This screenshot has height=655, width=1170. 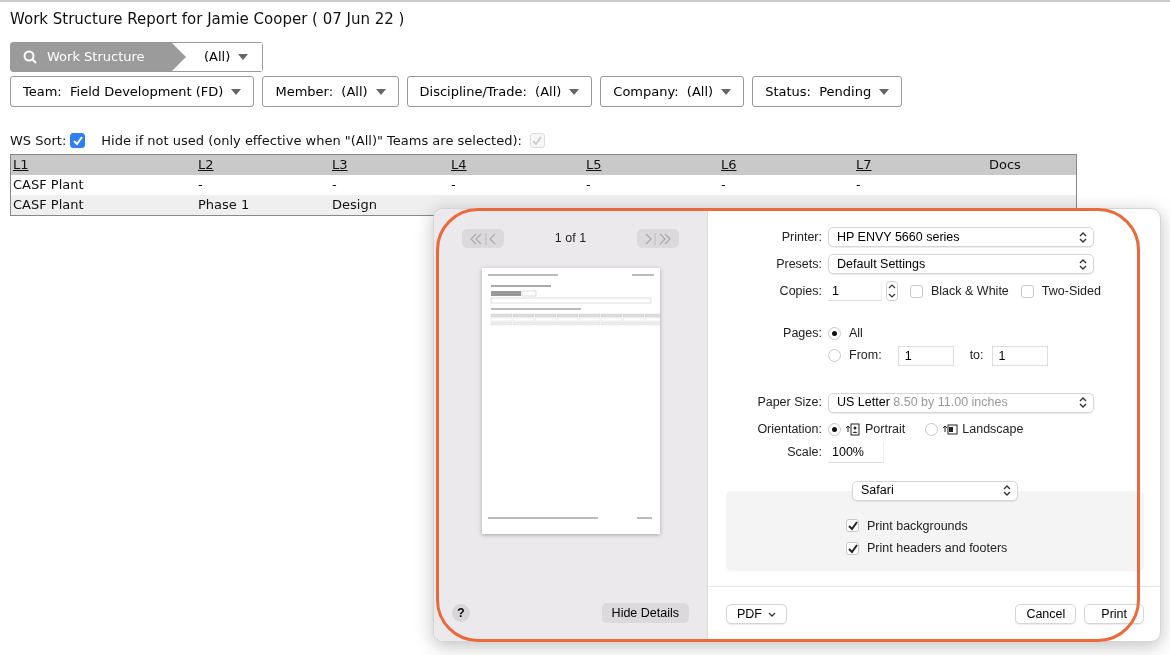 I want to click on field-label: Pages:, so click(x=802, y=333).